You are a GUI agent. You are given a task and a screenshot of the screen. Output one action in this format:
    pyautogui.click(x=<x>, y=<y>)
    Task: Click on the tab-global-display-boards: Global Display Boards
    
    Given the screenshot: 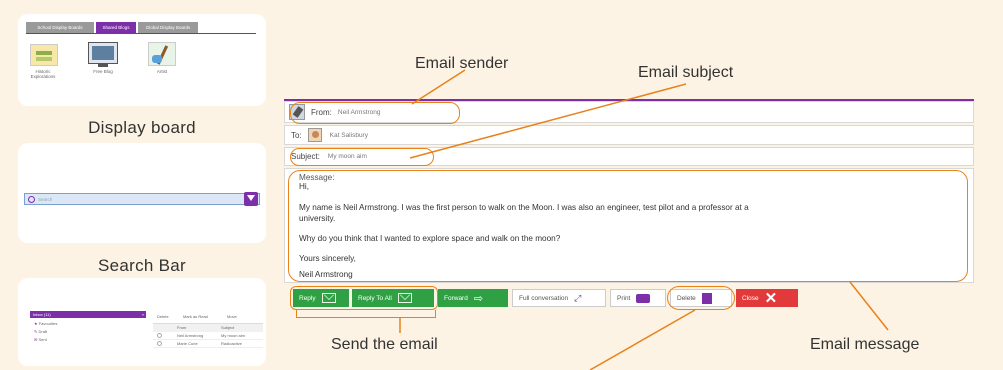 What is the action you would take?
    pyautogui.click(x=168, y=27)
    